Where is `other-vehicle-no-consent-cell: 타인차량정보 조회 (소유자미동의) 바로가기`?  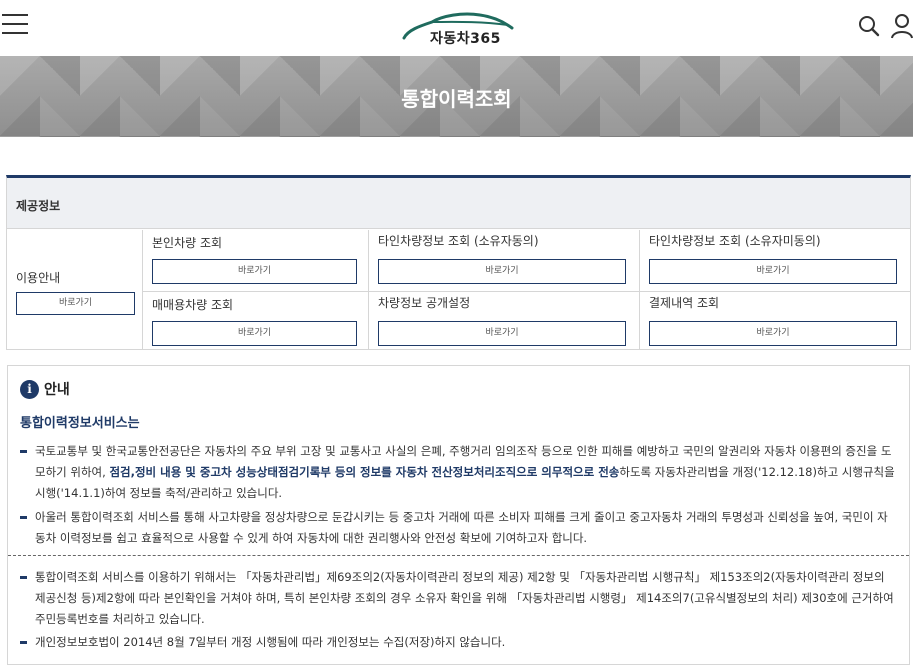 other-vehicle-no-consent-cell: 타인차량정보 조회 (소유자미동의) 바로가기 is located at coordinates (775, 260).